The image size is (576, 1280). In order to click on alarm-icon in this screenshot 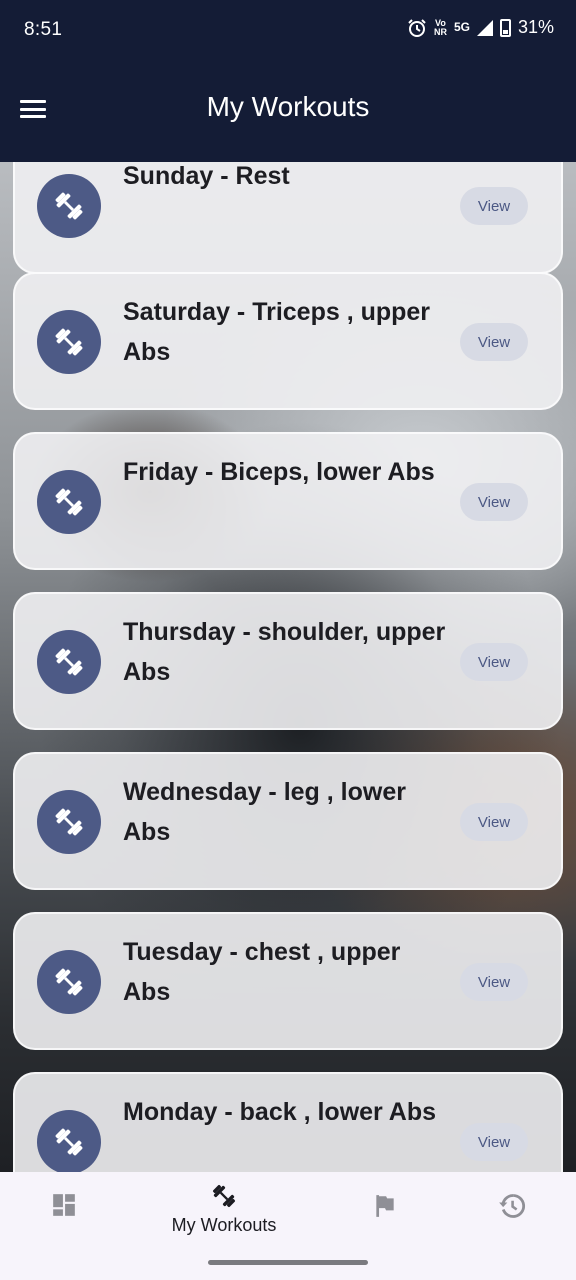, I will do `click(417, 27)`.